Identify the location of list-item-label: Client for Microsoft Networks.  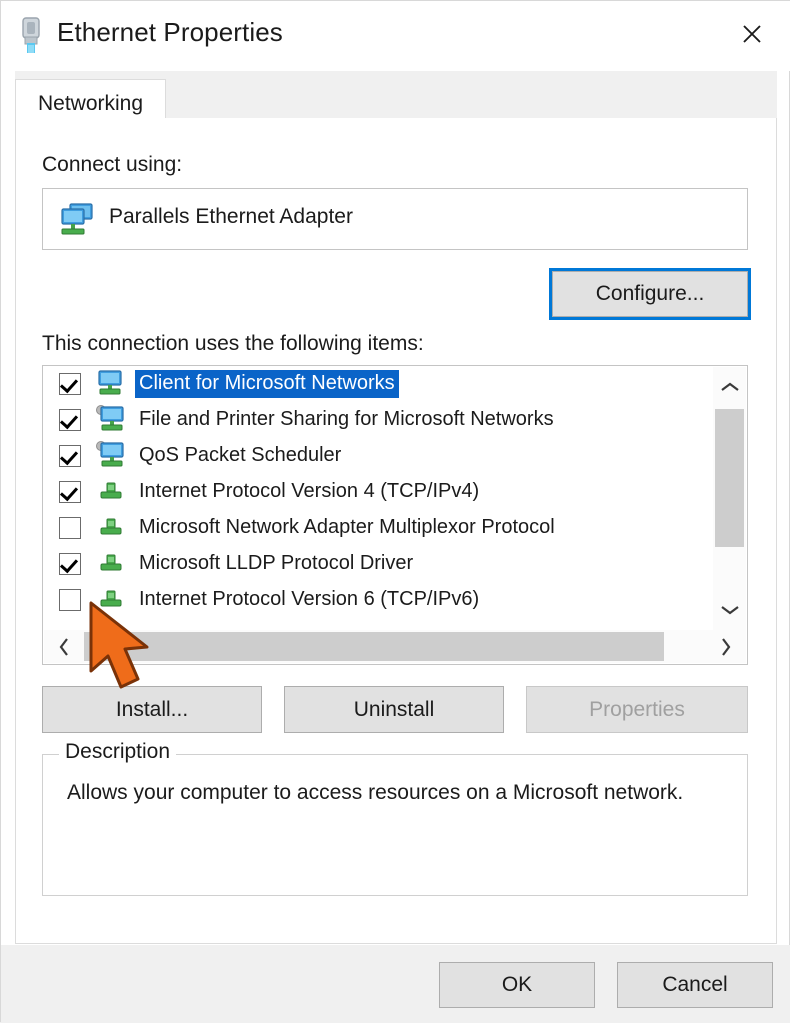
(267, 384).